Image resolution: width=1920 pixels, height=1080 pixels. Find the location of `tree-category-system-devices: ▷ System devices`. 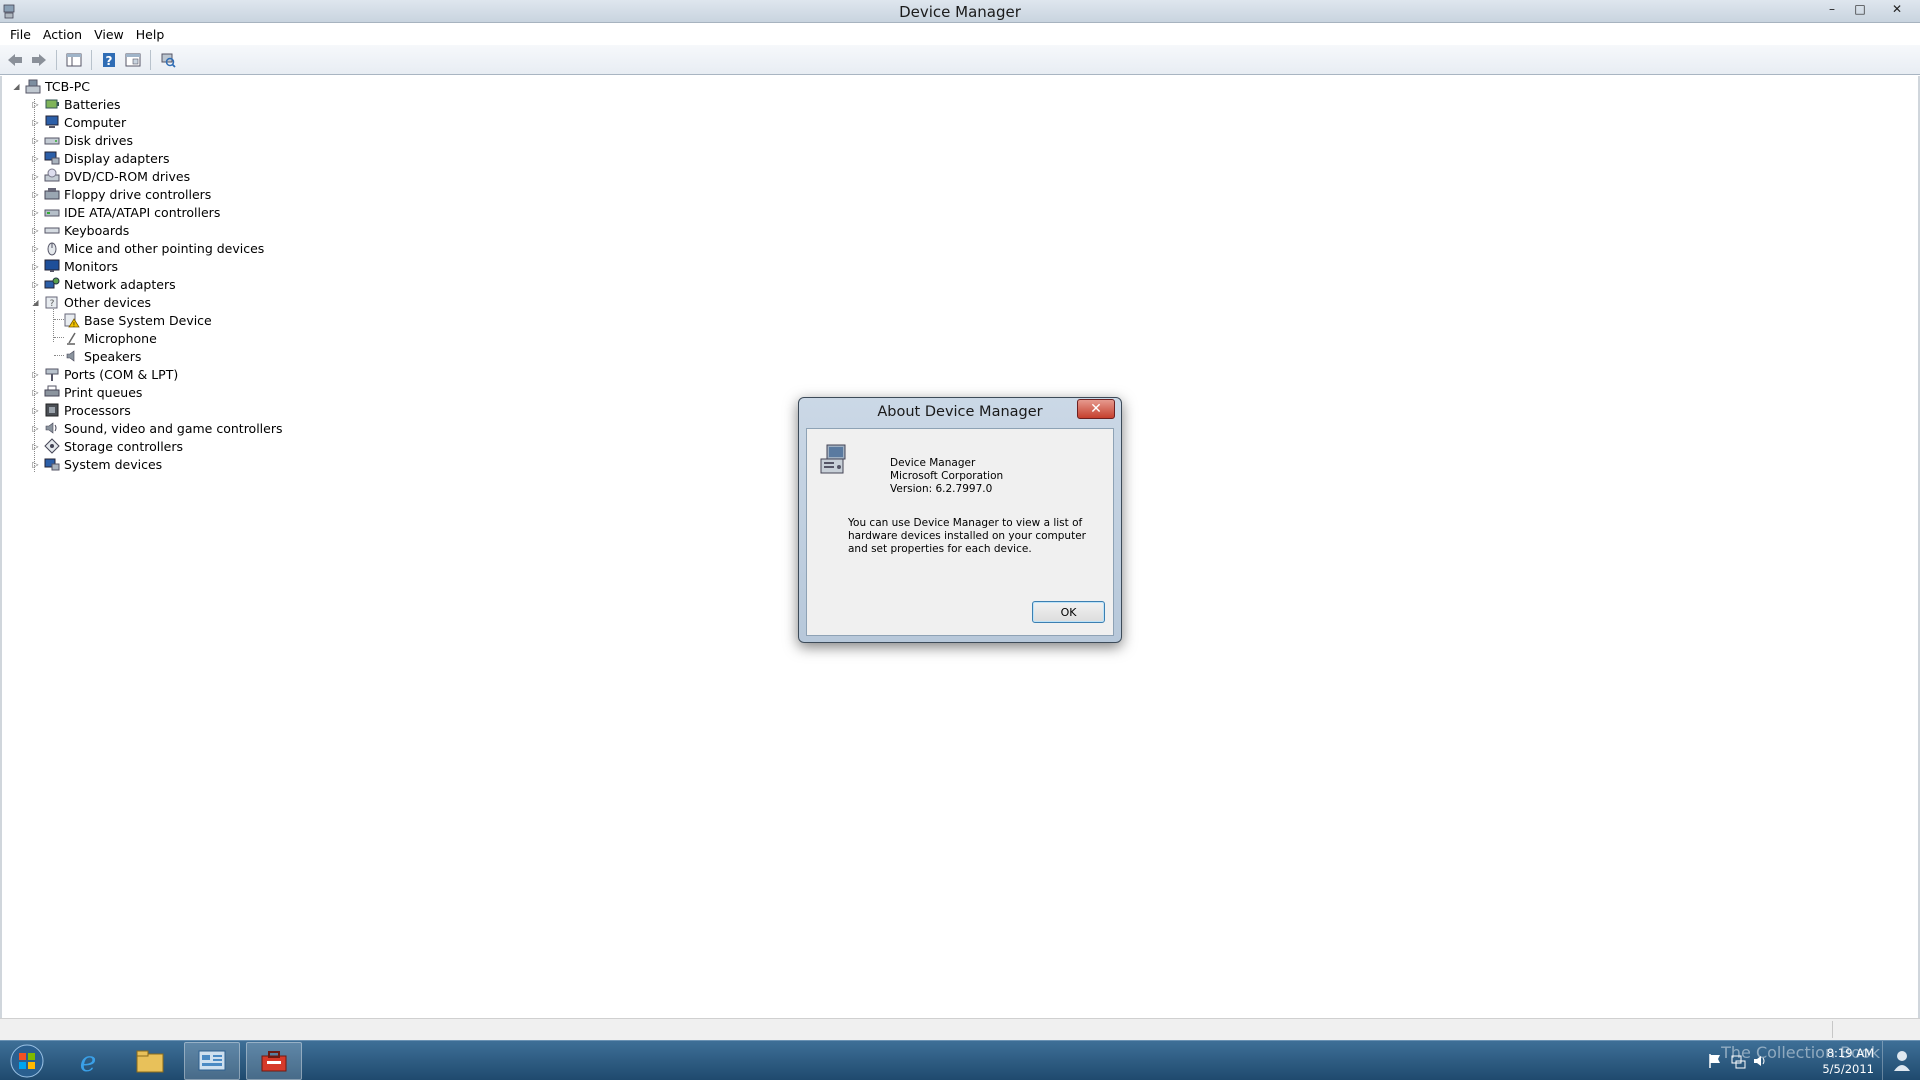

tree-category-system-devices: ▷ System devices is located at coordinates (96, 464).